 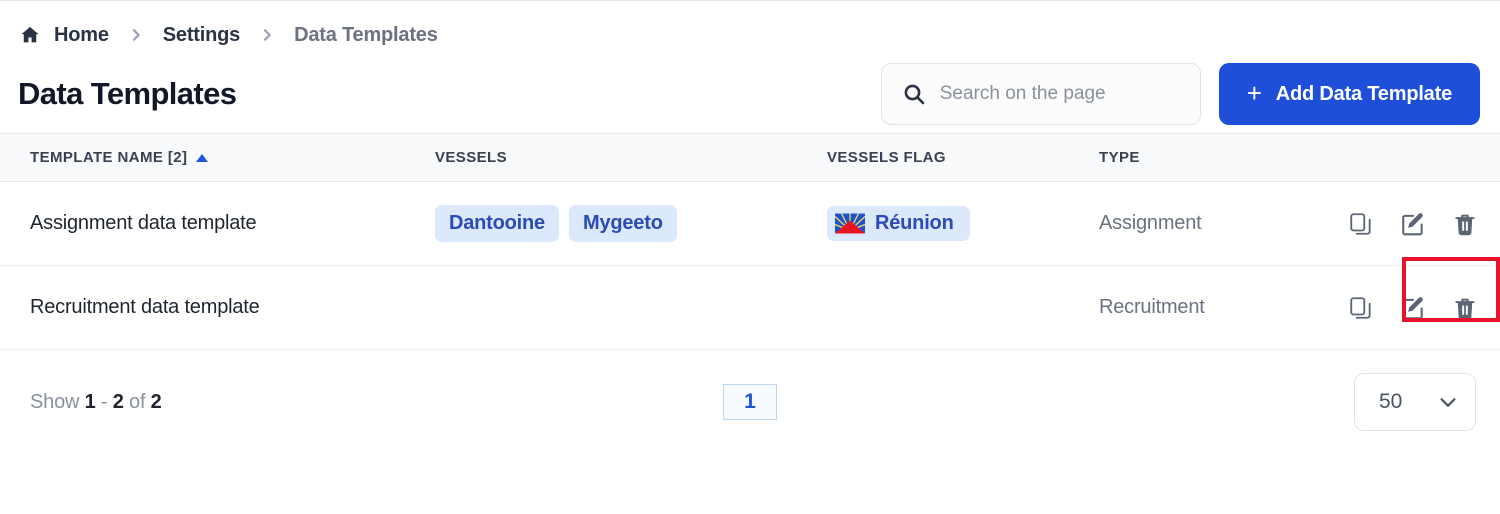 What do you see at coordinates (81, 35) in the screenshot?
I see `breadcrumb-item-home: Home` at bounding box center [81, 35].